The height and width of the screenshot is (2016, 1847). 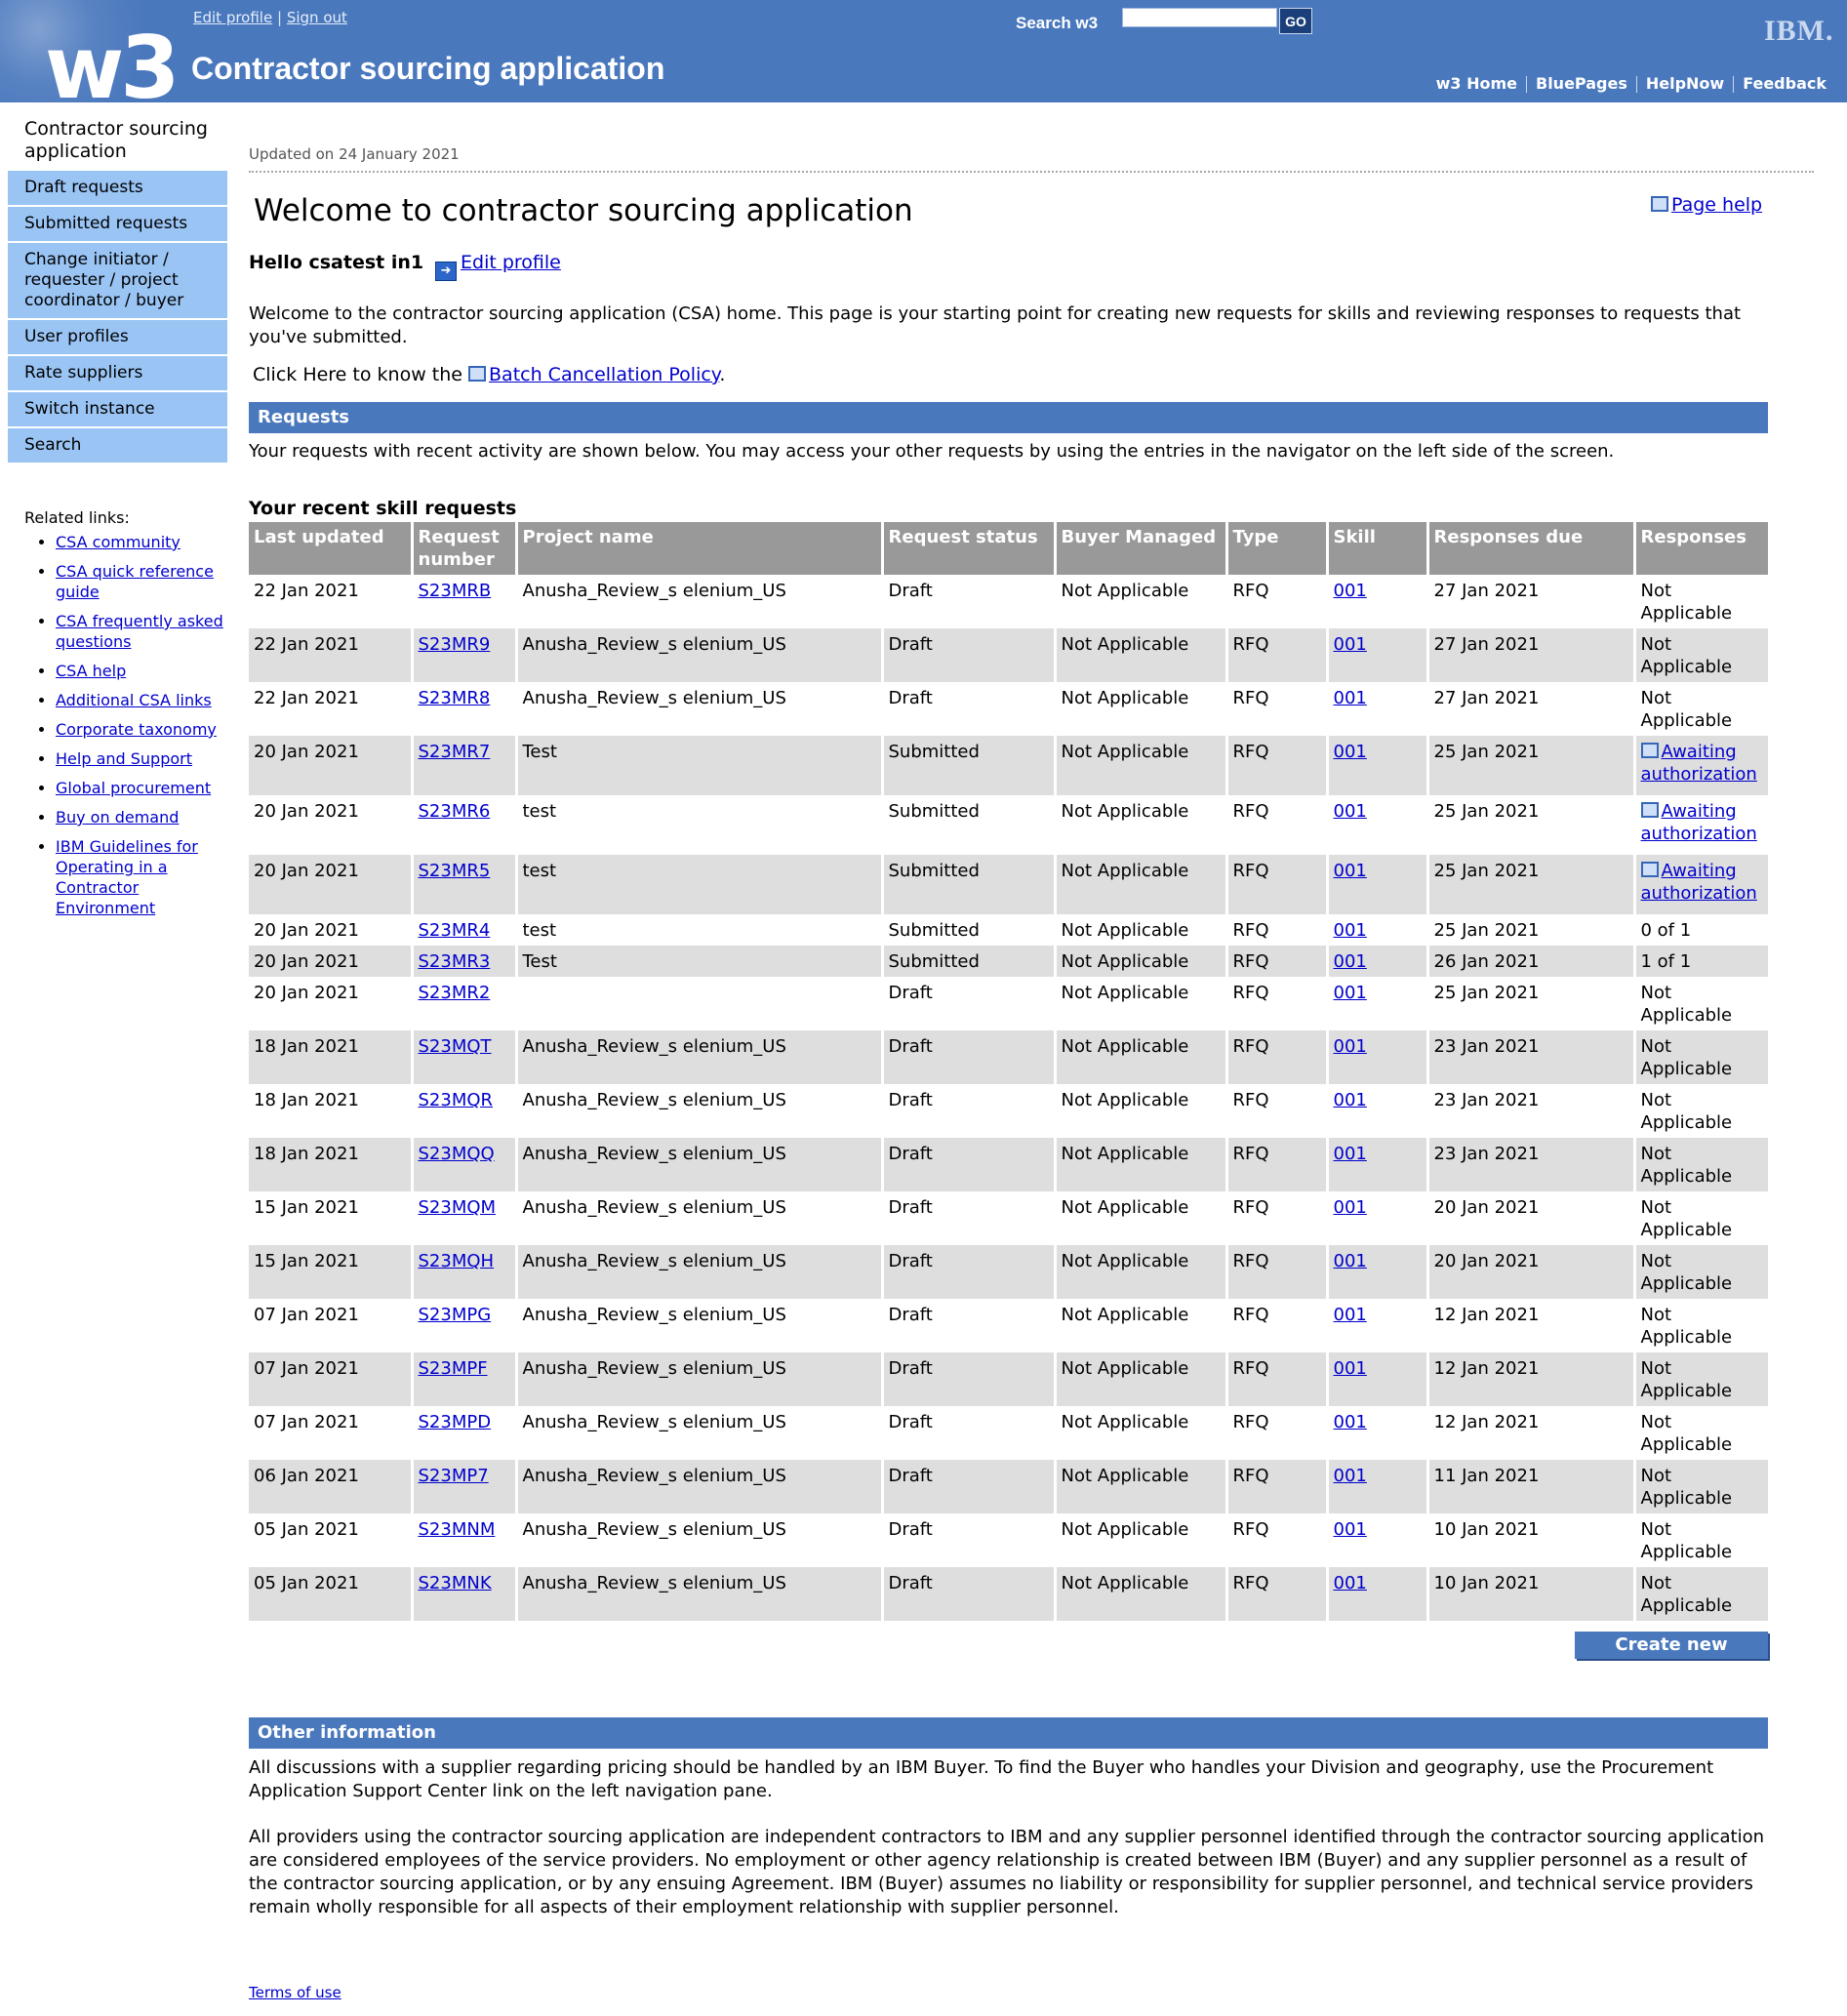 What do you see at coordinates (511, 262) in the screenshot?
I see `edit-profile-link: Edit profile` at bounding box center [511, 262].